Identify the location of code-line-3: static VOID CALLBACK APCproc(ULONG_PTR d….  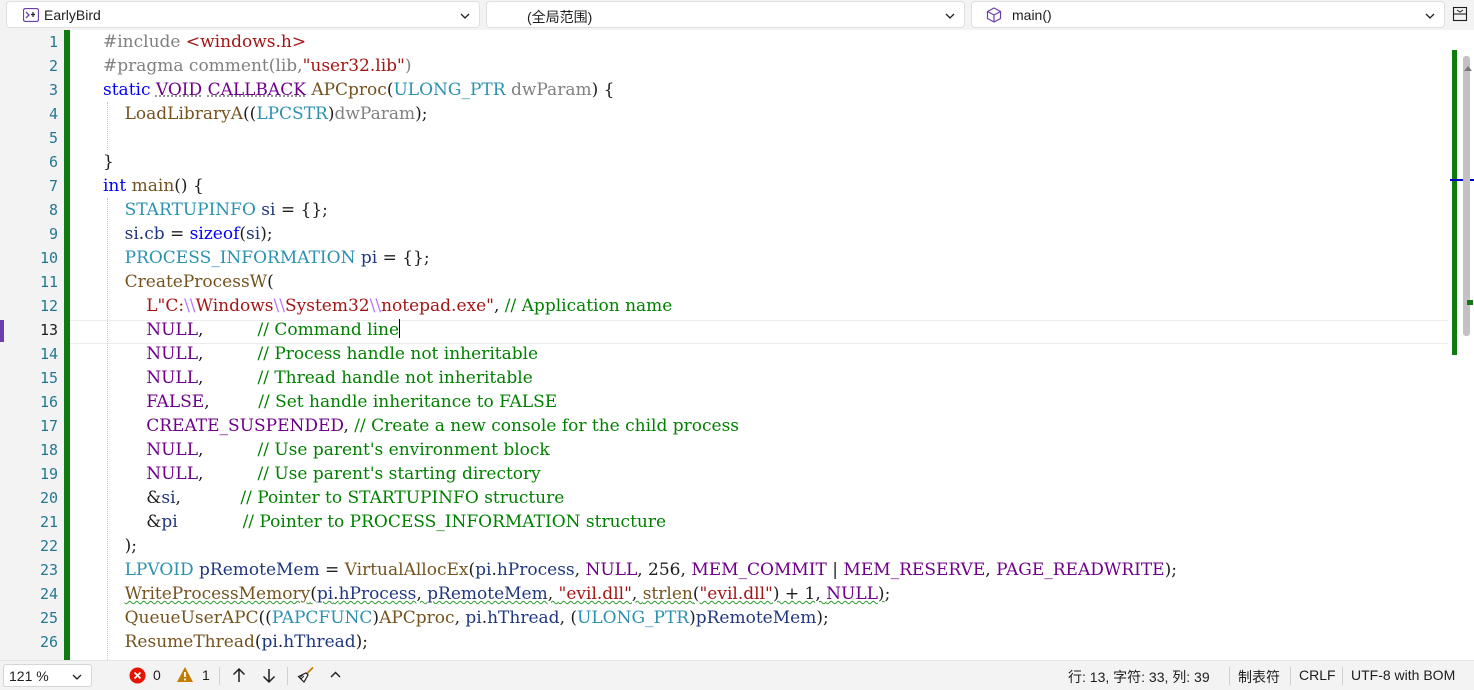
(359, 90).